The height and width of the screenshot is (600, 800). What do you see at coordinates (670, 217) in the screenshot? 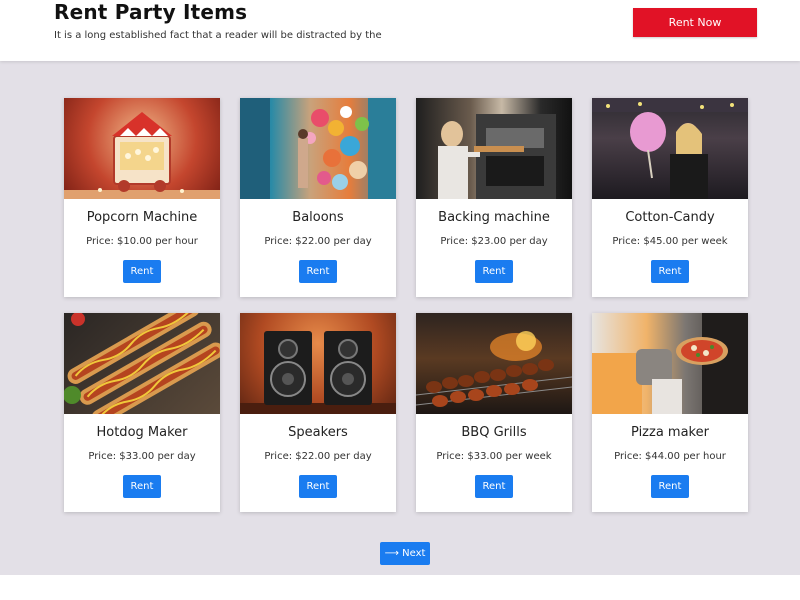
I see `product-name: Cotton-Candy` at bounding box center [670, 217].